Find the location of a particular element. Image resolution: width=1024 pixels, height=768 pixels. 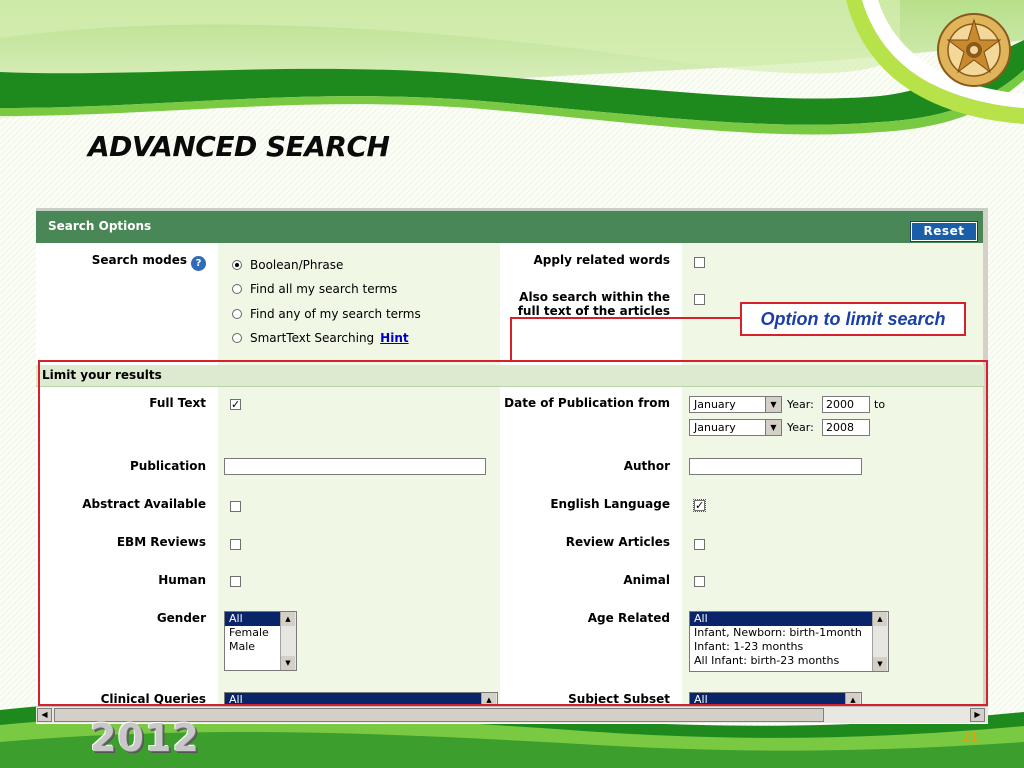

search-options-title: Search Options is located at coordinates (100, 226).